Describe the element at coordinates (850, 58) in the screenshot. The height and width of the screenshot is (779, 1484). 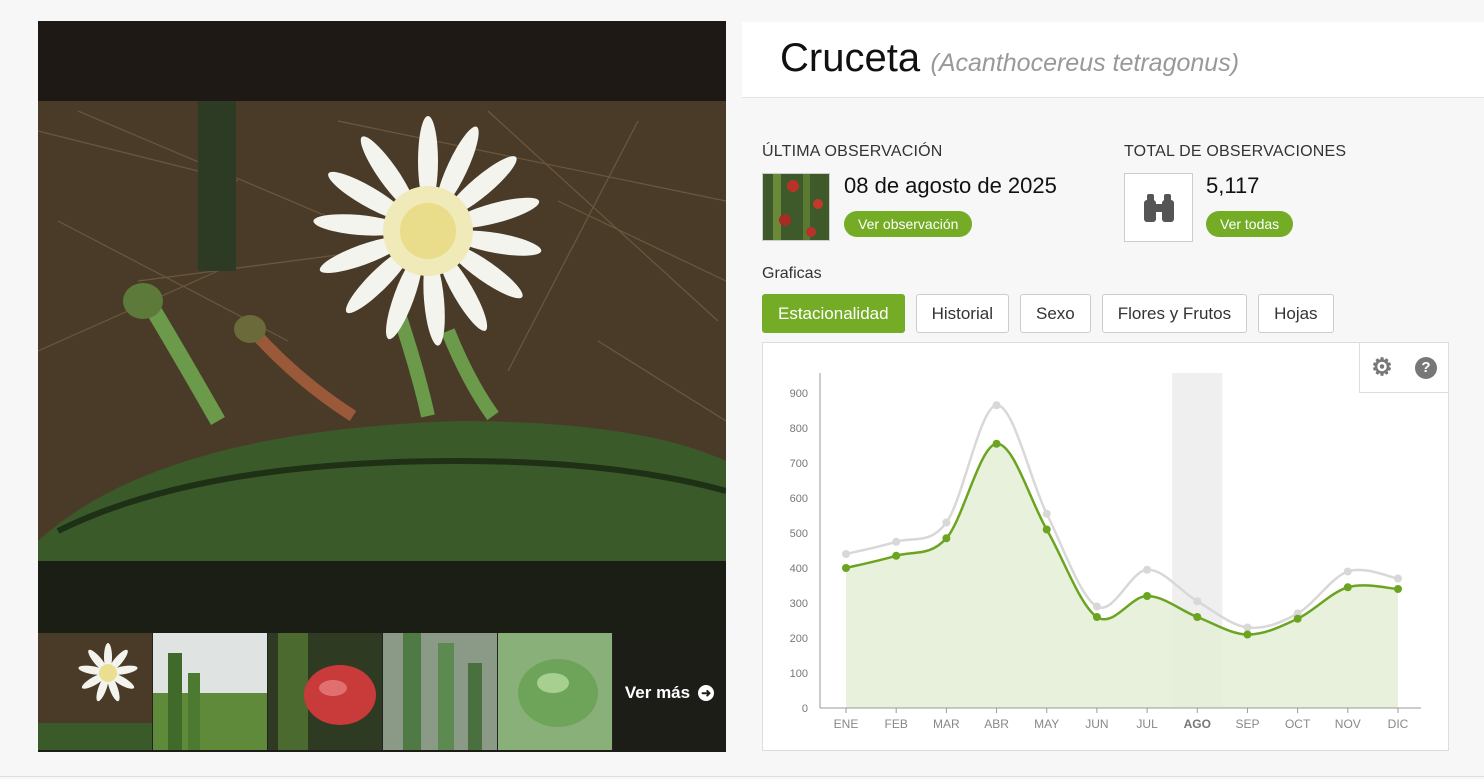
I see `common-name: Cruceta` at that location.